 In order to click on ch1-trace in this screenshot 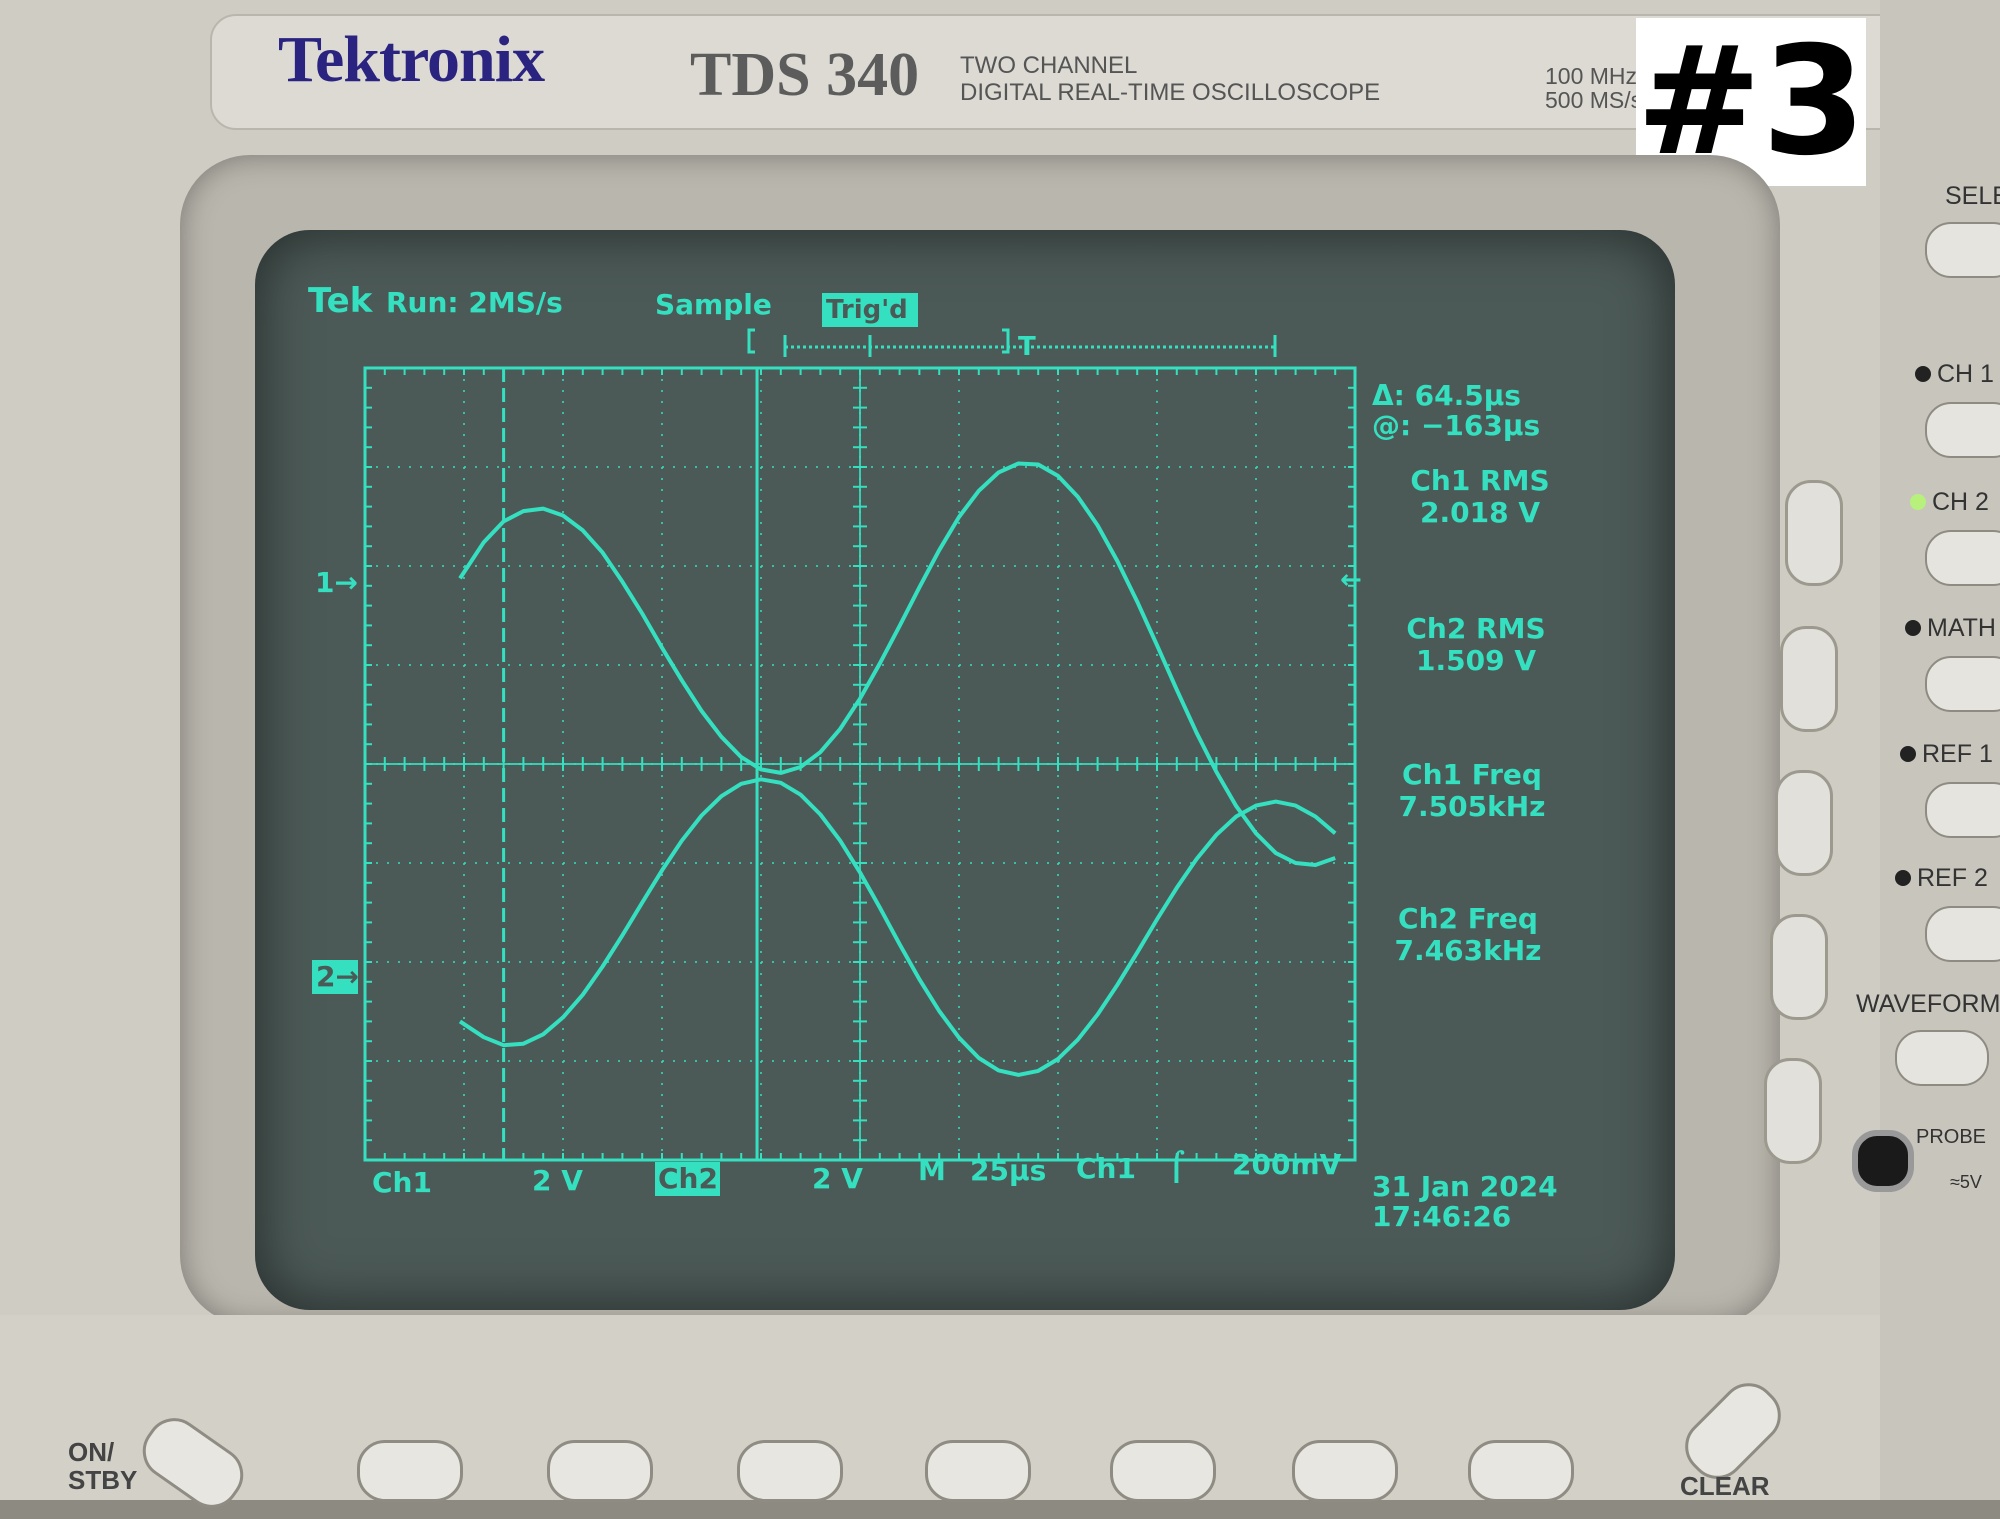, I will do `click(897, 664)`.